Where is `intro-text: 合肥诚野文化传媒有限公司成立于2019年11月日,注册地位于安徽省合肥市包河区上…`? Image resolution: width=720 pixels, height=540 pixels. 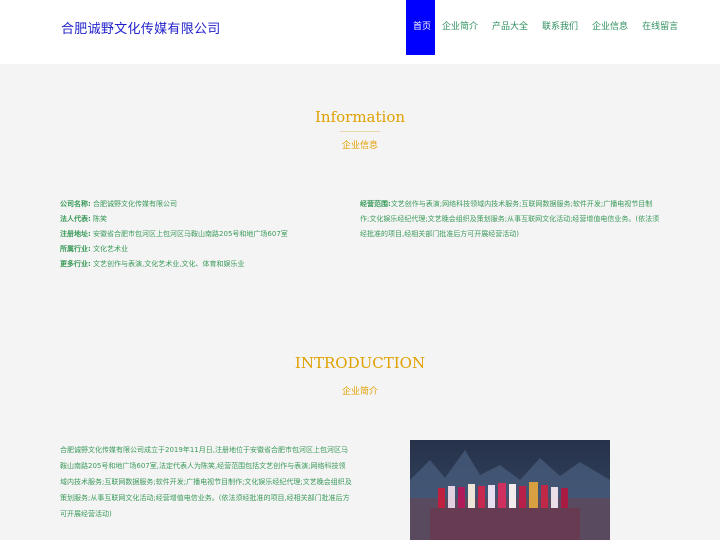
intro-text: 合肥诚野文化传媒有限公司成立于2019年11月日,注册地位于安徽省合肥市包河区上… is located at coordinates (206, 482).